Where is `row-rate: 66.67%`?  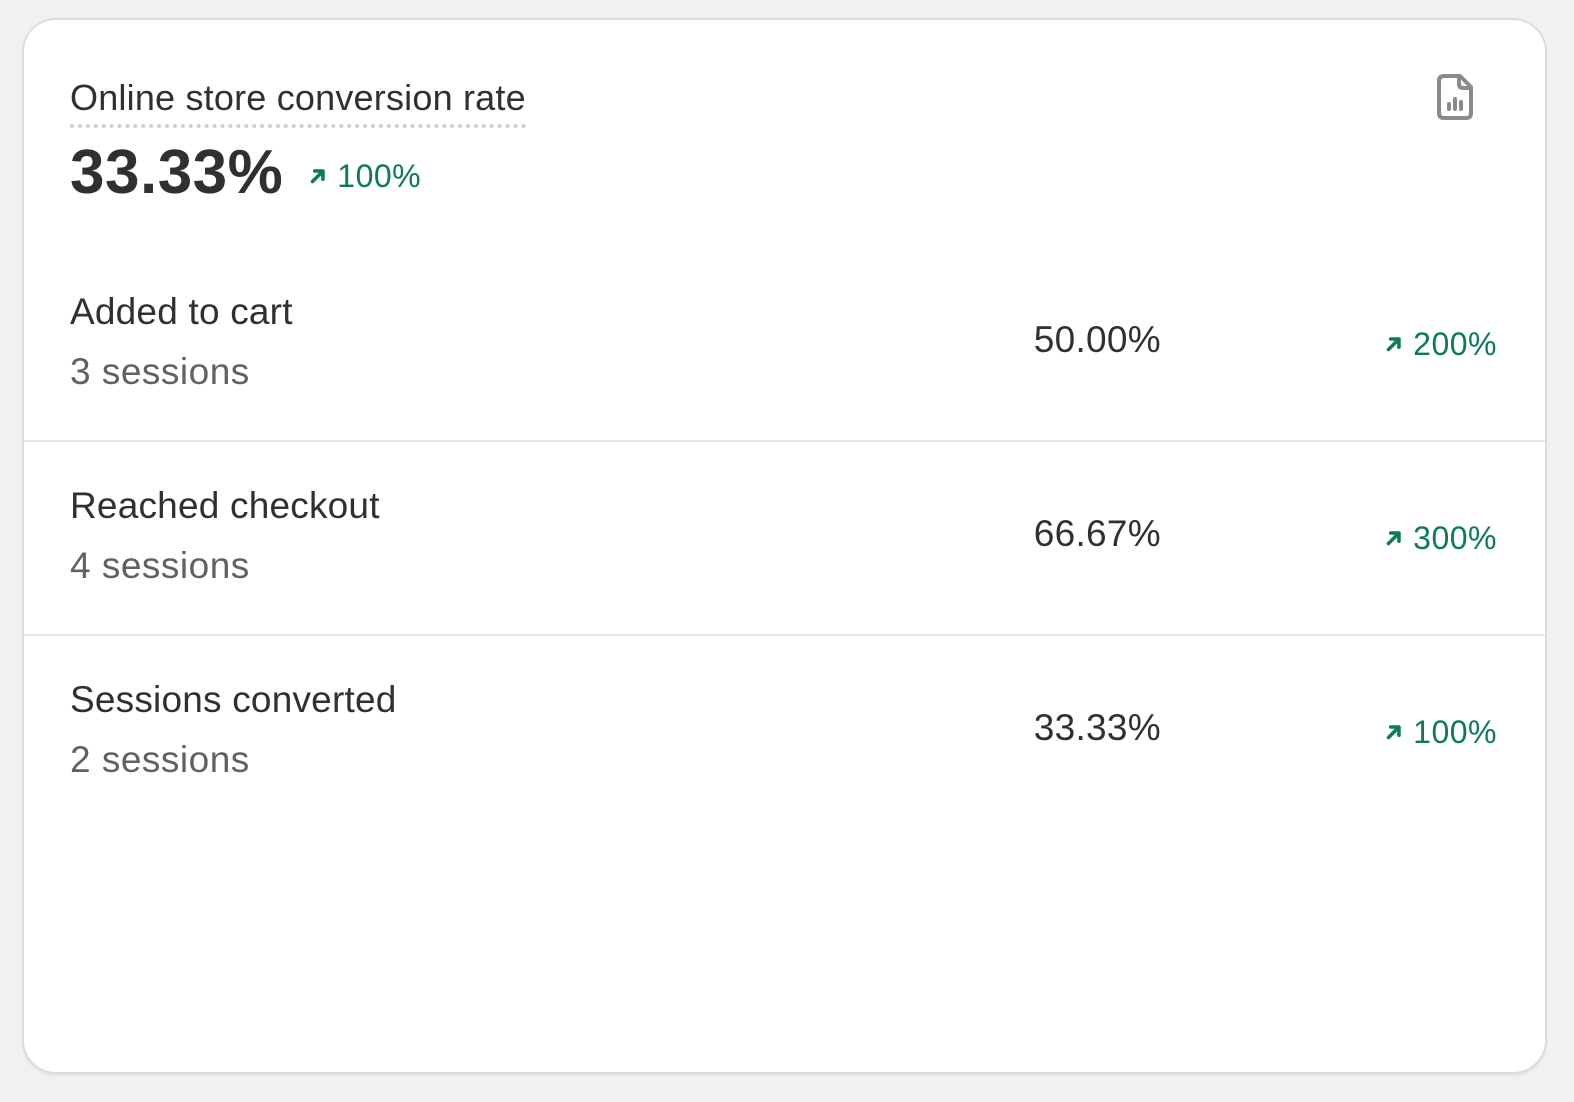
row-rate: 66.67% is located at coordinates (1097, 533).